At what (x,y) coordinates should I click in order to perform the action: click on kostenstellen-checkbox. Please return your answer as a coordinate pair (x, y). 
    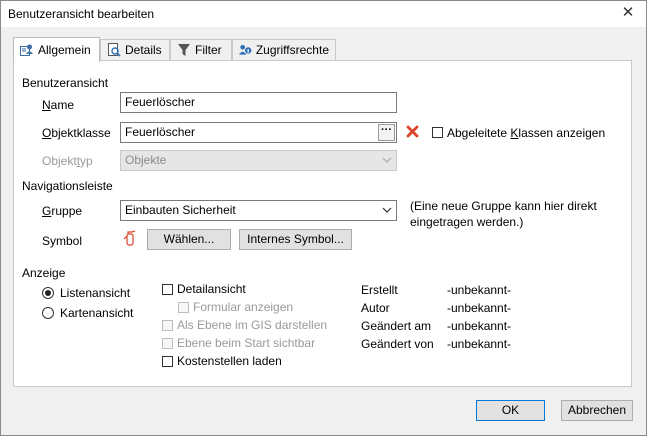
    Looking at the image, I should click on (167, 361).